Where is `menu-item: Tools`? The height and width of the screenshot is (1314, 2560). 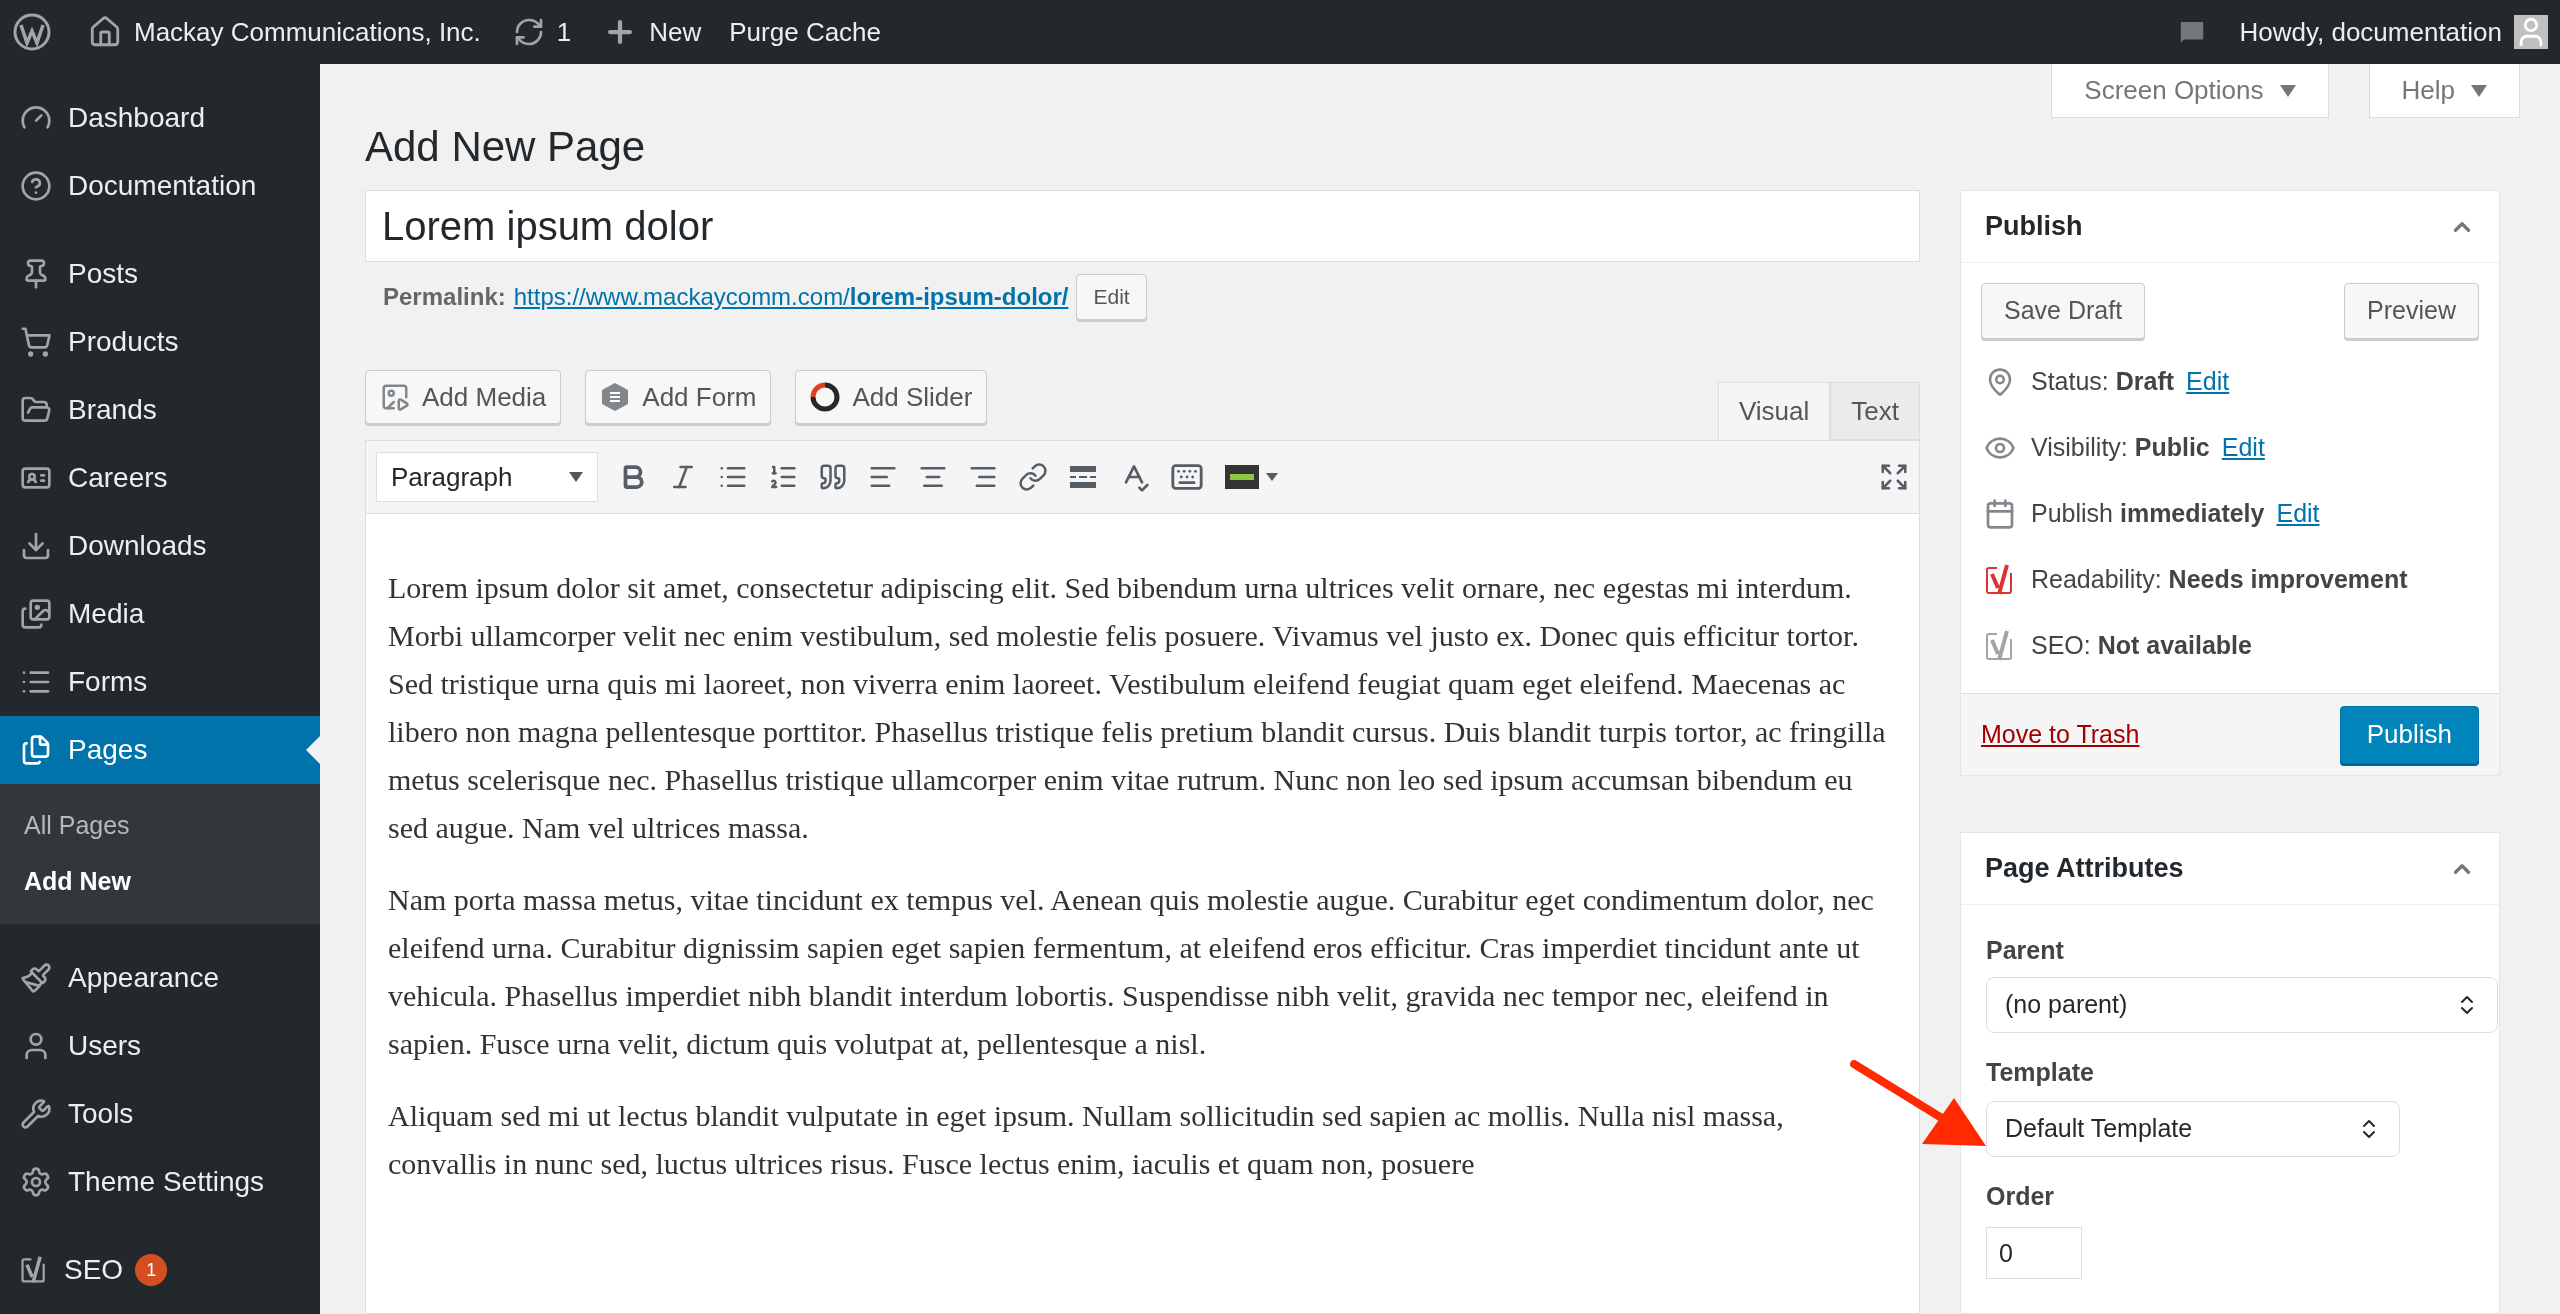
menu-item: Tools is located at coordinates (160, 1114).